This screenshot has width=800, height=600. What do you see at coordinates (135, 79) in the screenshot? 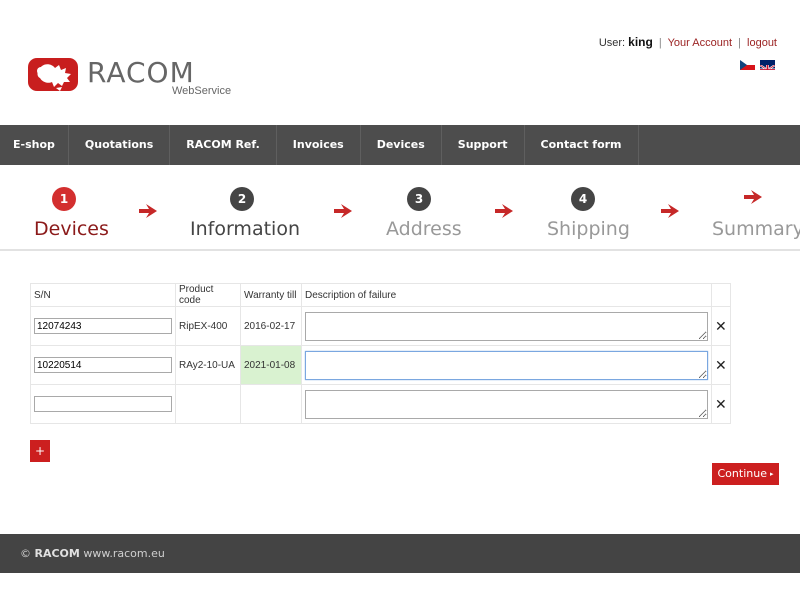
I see `racom-logo: RACOM WebService` at bounding box center [135, 79].